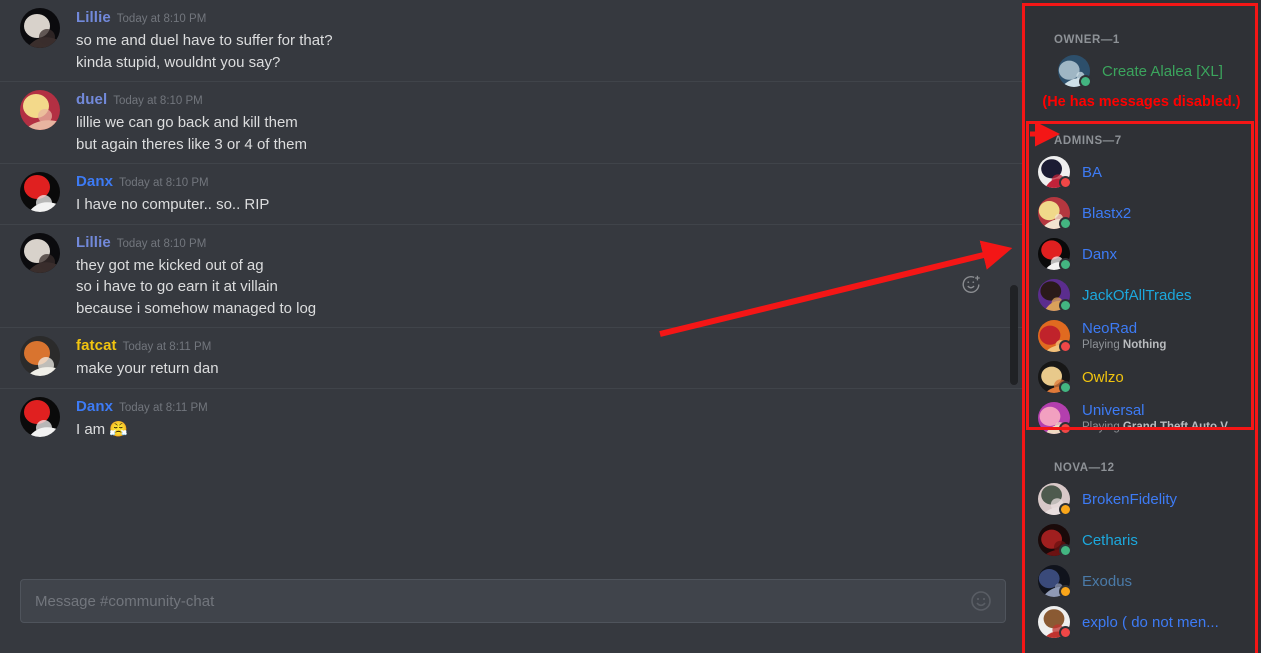 Image resolution: width=1261 pixels, height=653 pixels. What do you see at coordinates (1141, 254) in the screenshot?
I see `member-list-item: Danx` at bounding box center [1141, 254].